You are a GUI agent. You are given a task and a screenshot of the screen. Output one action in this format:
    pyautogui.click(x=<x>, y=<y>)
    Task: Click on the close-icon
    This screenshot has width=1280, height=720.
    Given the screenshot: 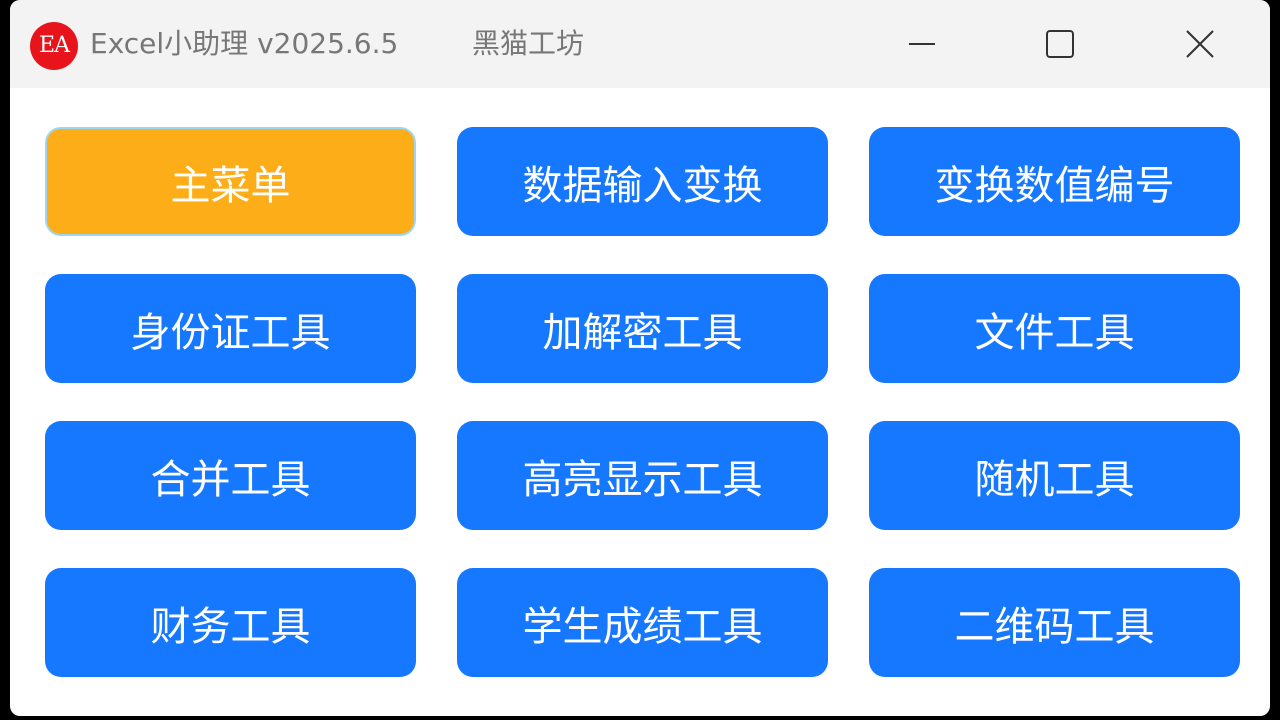 What is the action you would take?
    pyautogui.click(x=1200, y=44)
    